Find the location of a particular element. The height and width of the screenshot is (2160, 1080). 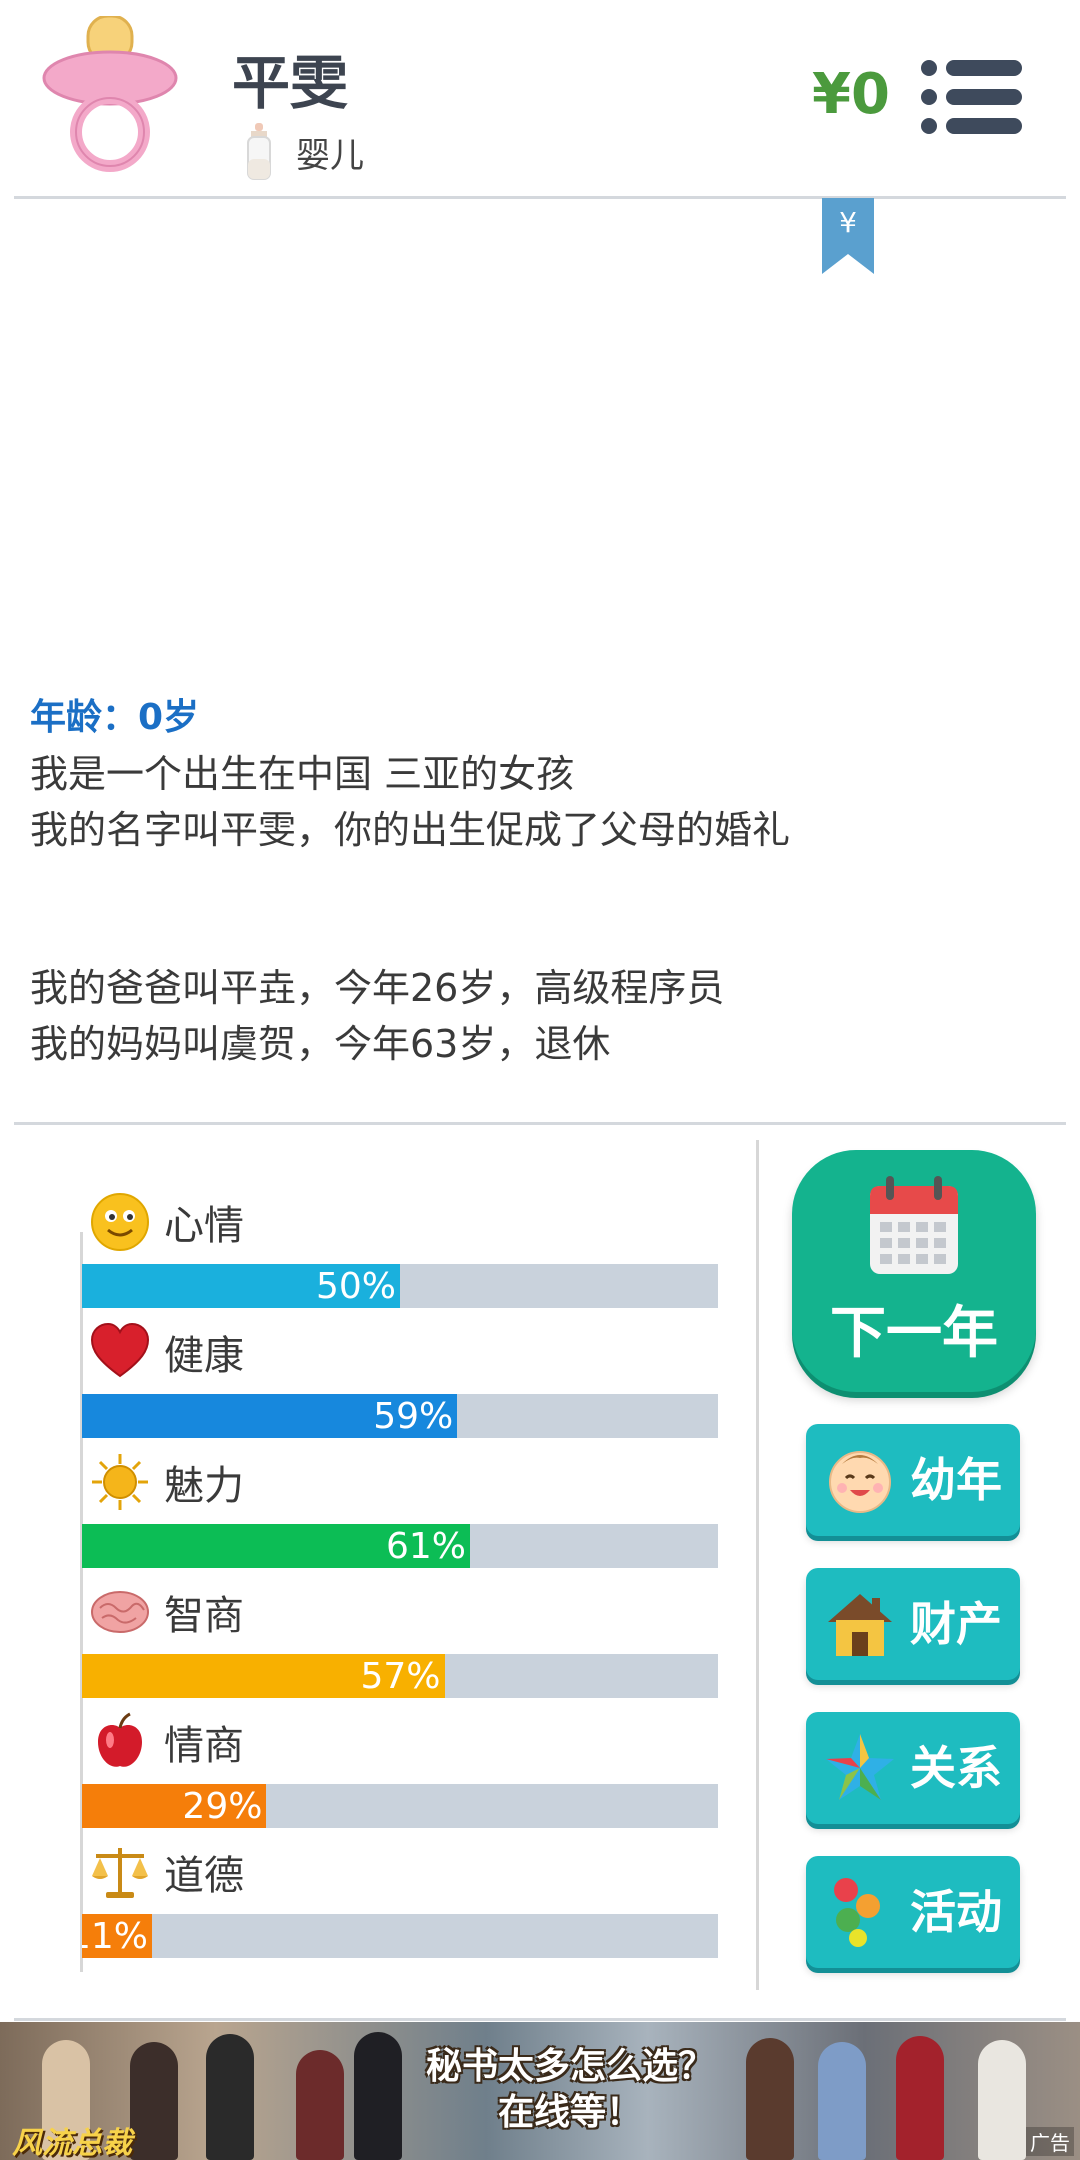

stat-percent: 50% is located at coordinates (355, 1286).